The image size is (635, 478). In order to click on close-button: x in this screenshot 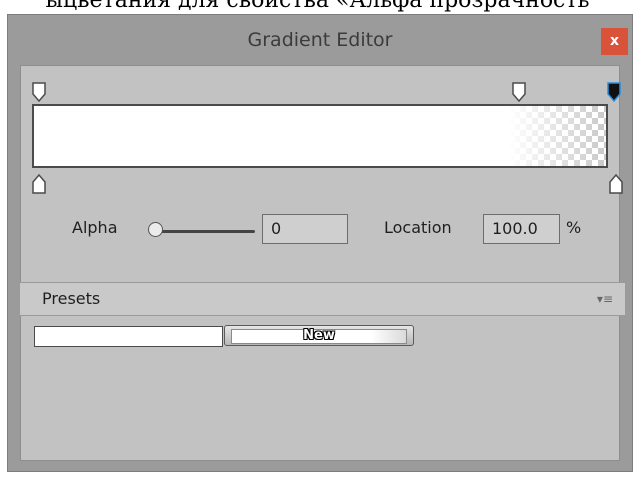, I will do `click(614, 41)`.